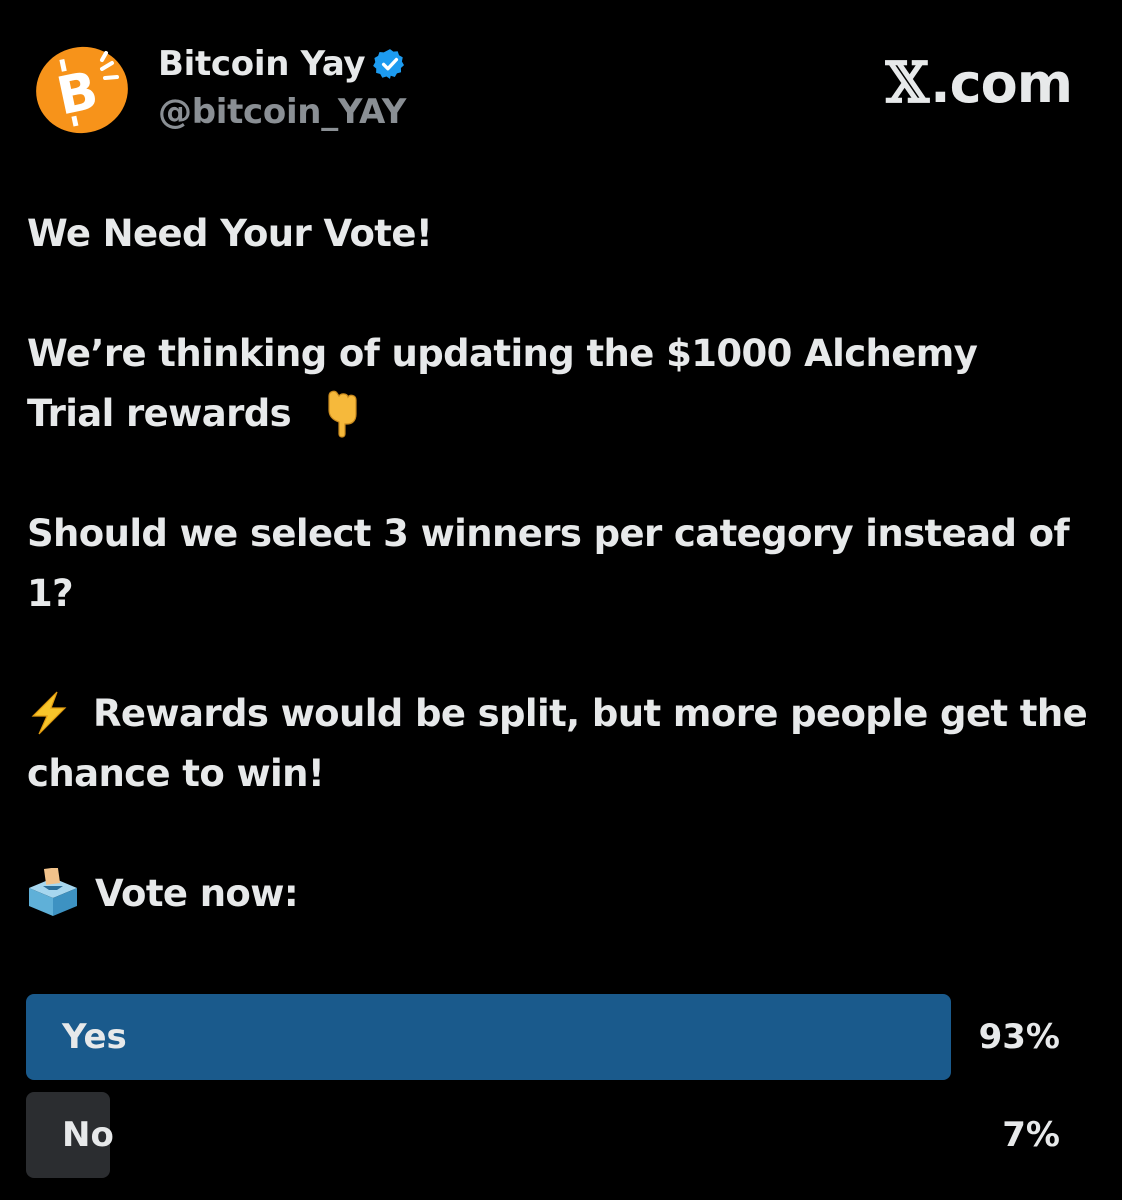 The width and height of the screenshot is (1122, 1200). Describe the element at coordinates (82, 90) in the screenshot. I see `avatar: B` at that location.